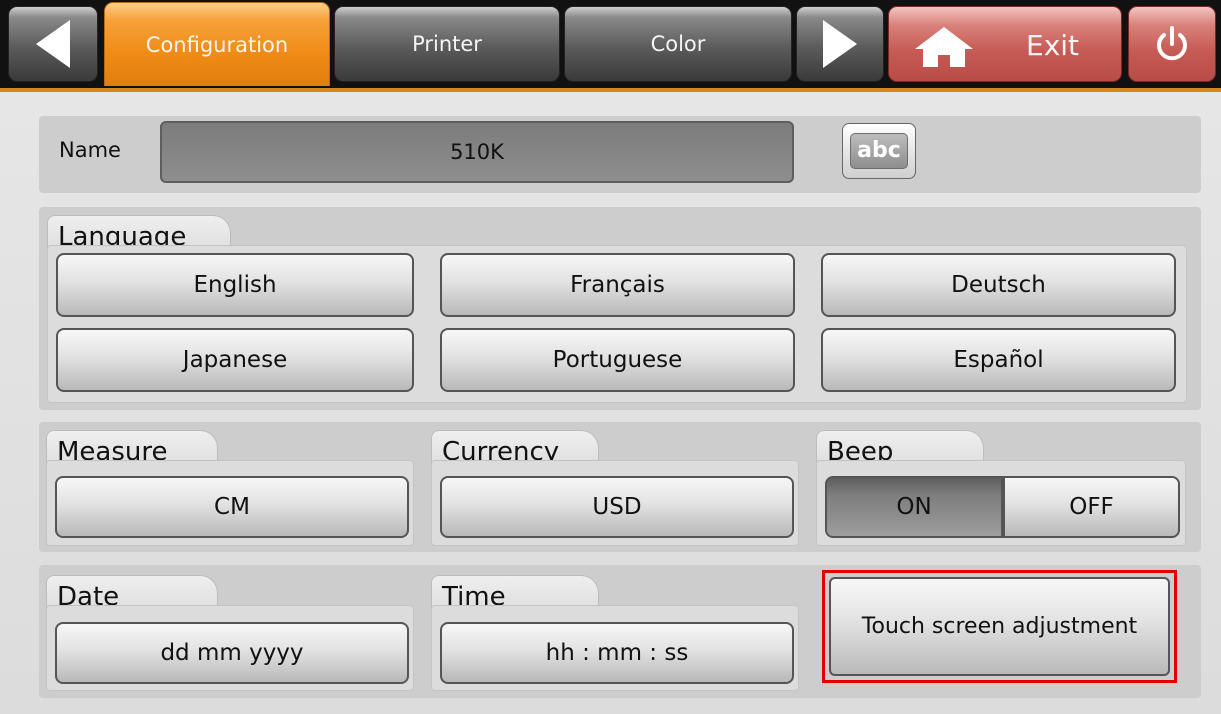  I want to click on measure-button: CM, so click(232, 507).